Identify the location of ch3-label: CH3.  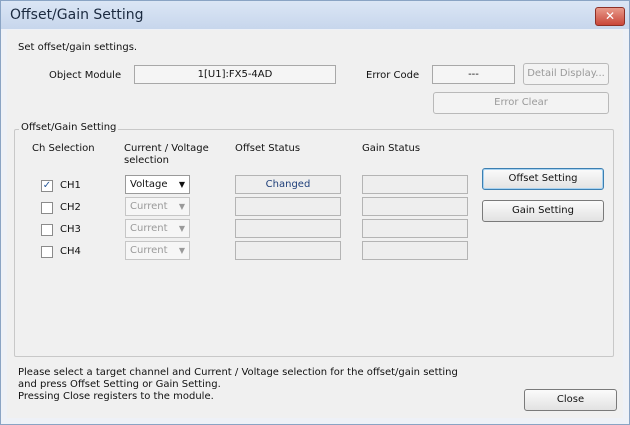
(70, 229).